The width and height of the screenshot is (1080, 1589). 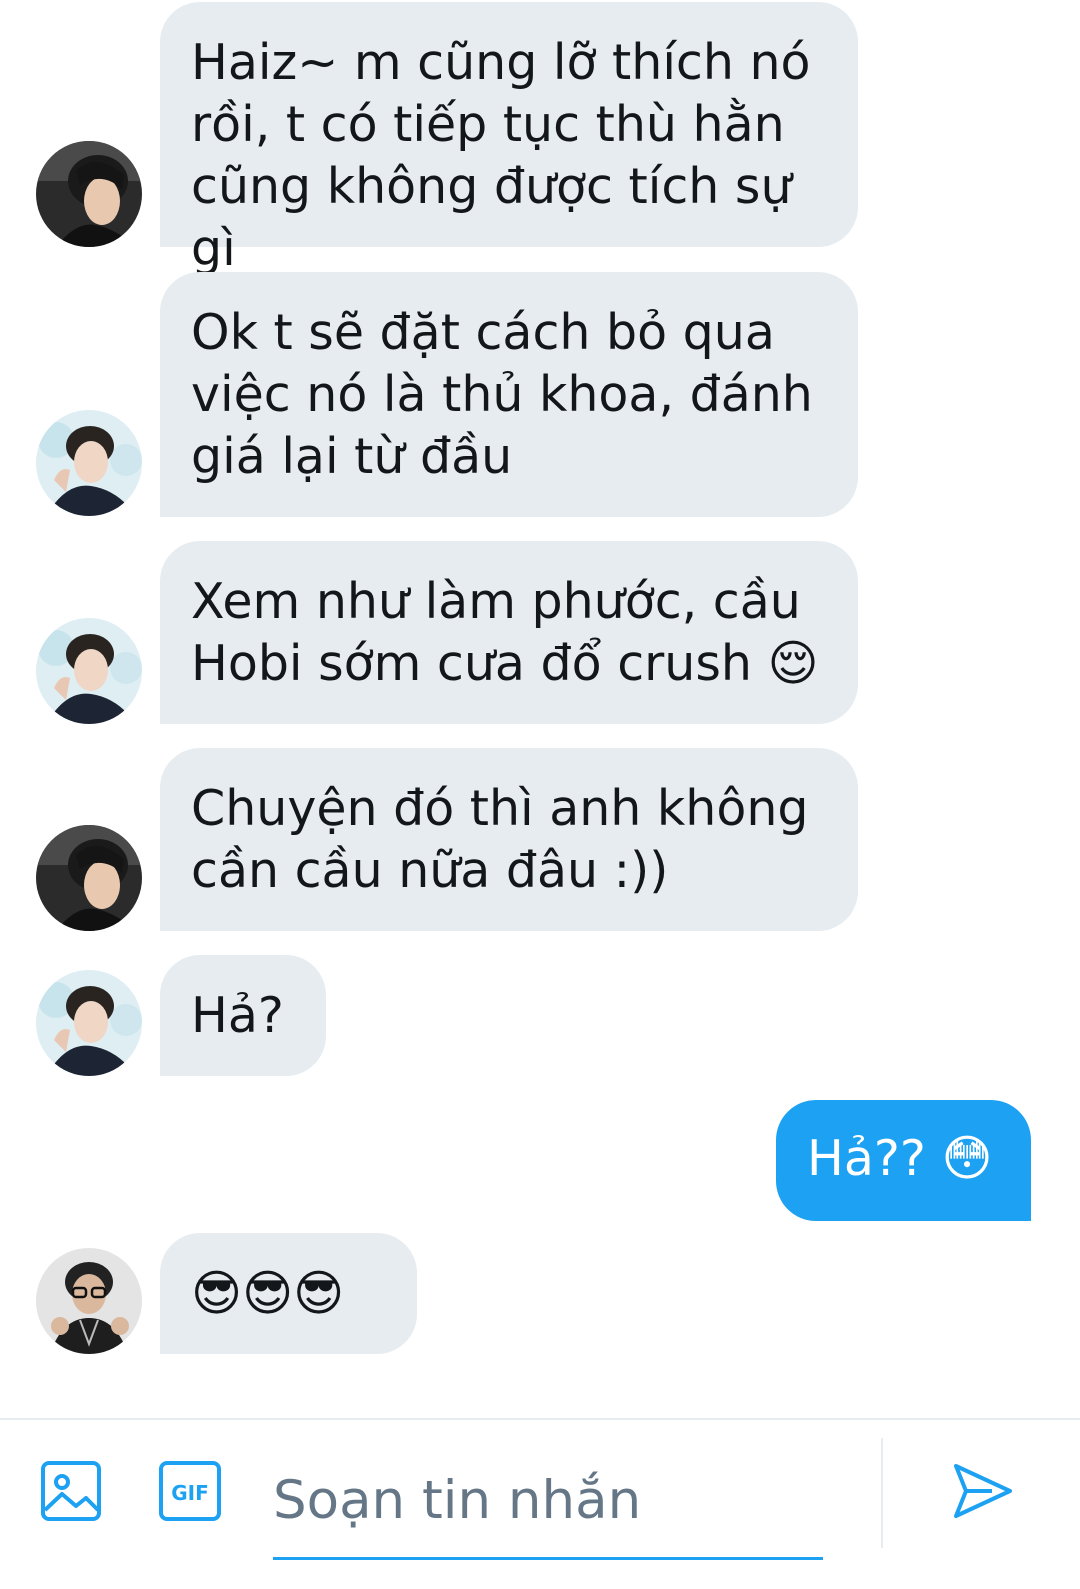 I want to click on gif-icon: GIF, so click(x=190, y=1493).